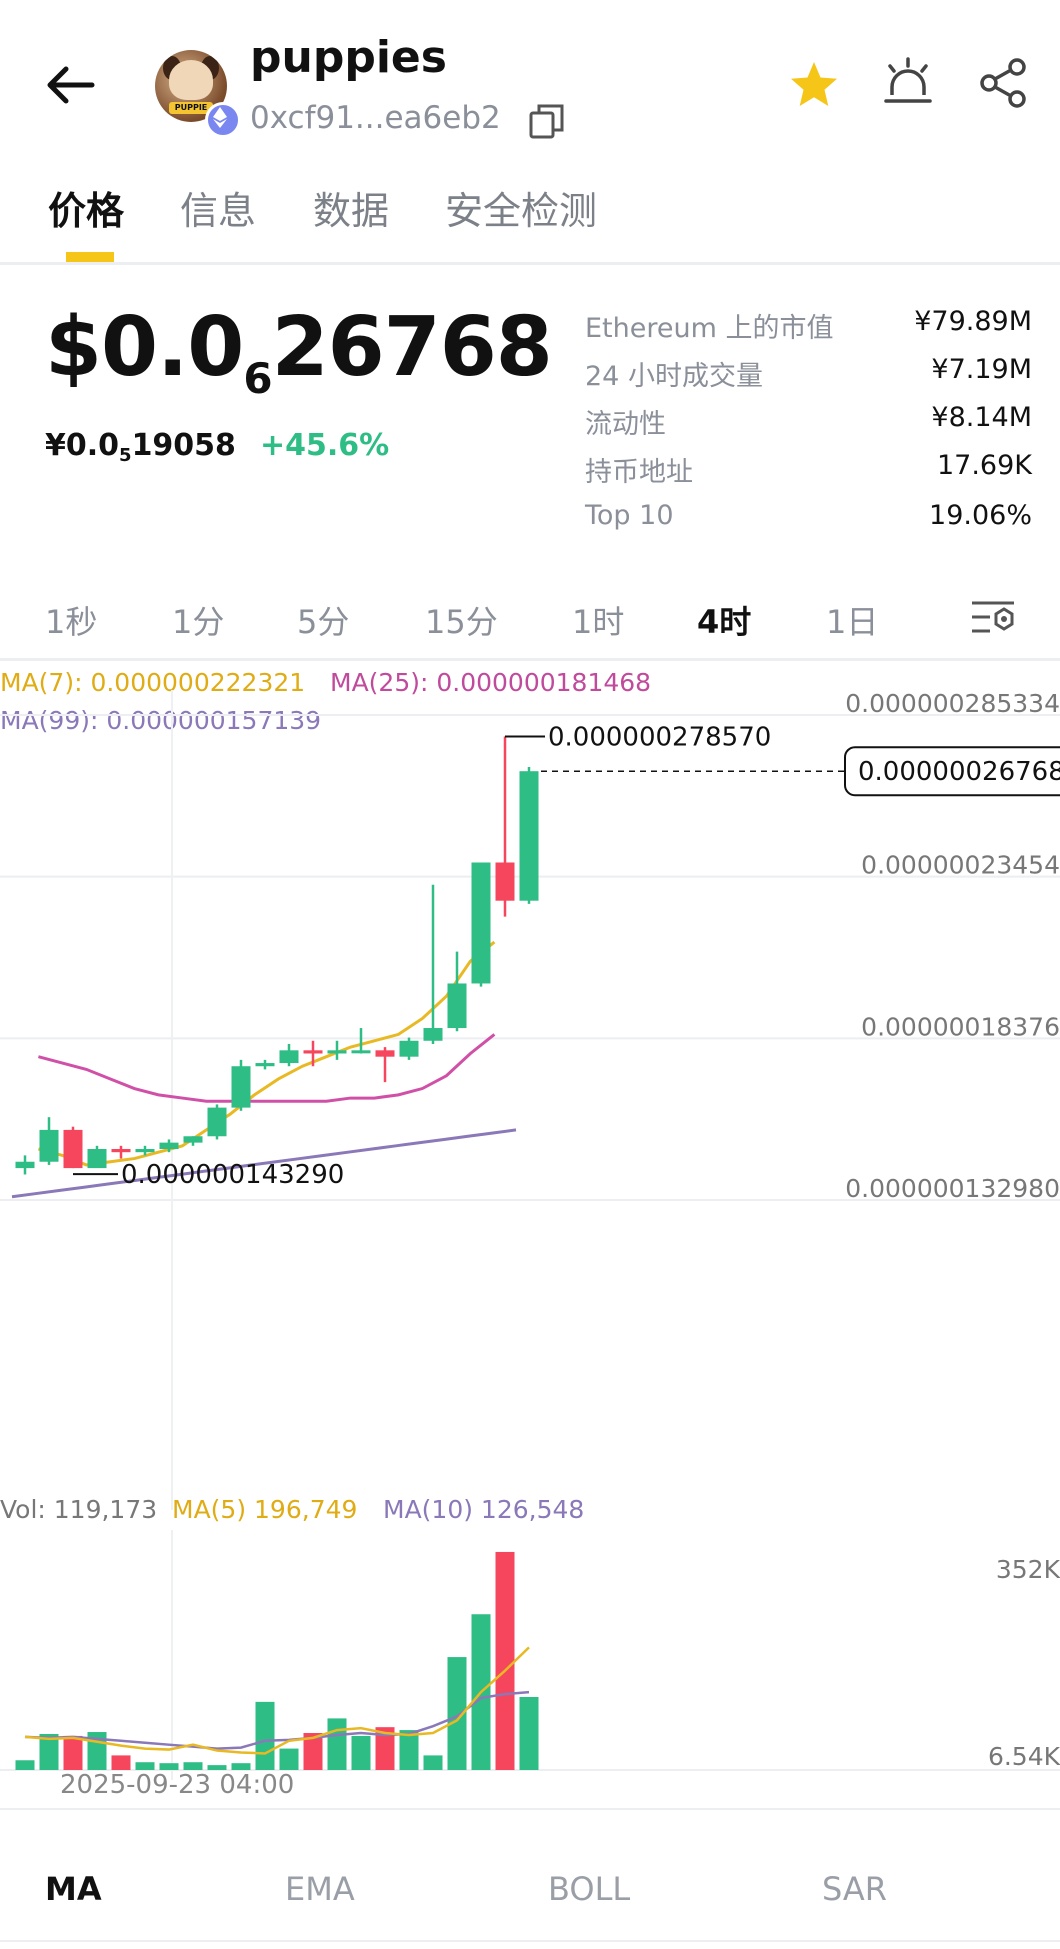  What do you see at coordinates (267, 1068) in the screenshot?
I see `ma25-line` at bounding box center [267, 1068].